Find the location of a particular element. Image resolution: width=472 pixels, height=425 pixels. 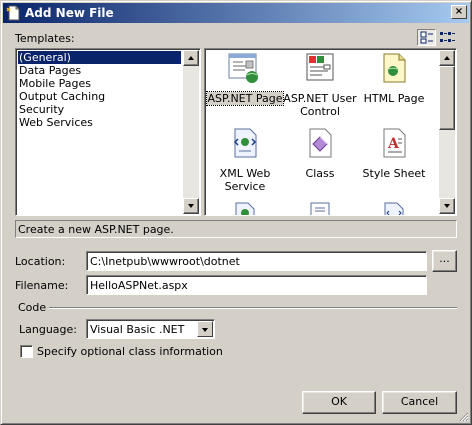

title-bar: Add New File × is located at coordinates (236, 13).